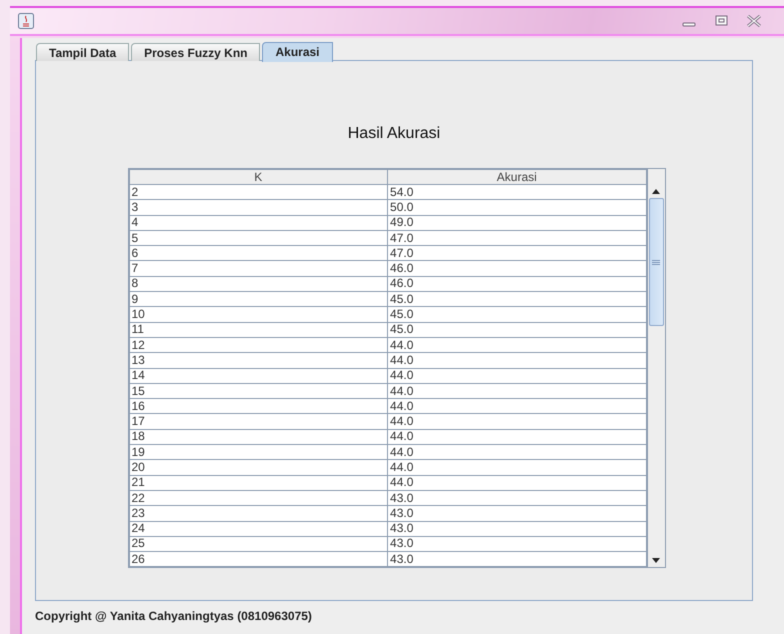 This screenshot has height=634, width=784. I want to click on table-cell: 20, so click(258, 468).